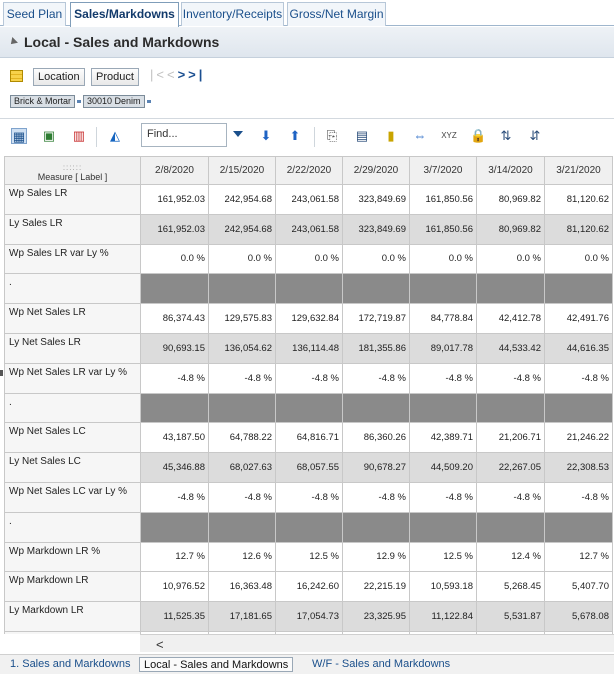  What do you see at coordinates (242, 587) in the screenshot?
I see `grid-cell: 16,363.48` at bounding box center [242, 587].